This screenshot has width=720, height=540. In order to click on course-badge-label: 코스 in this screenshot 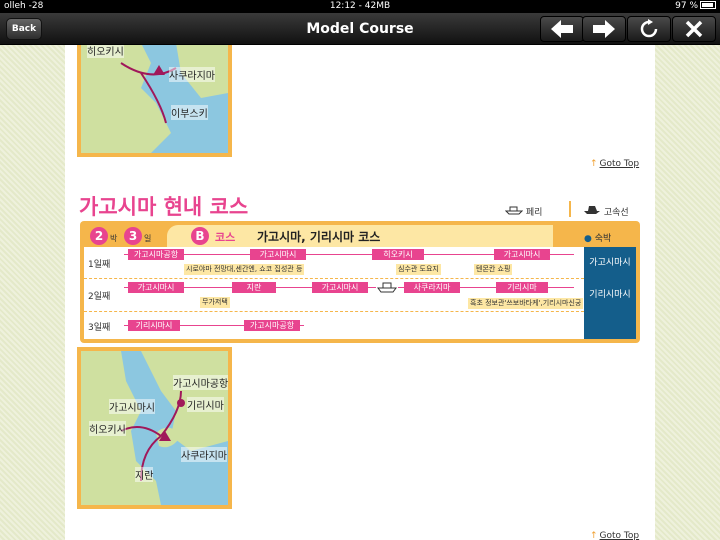, I will do `click(225, 237)`.